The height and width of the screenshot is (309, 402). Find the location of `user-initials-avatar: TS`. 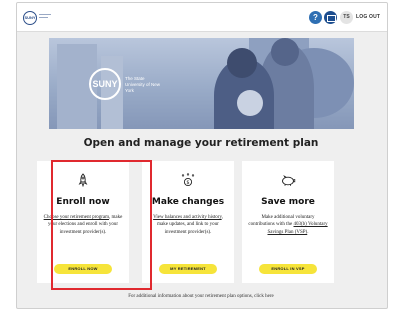

user-initials-avatar: TS is located at coordinates (346, 17).